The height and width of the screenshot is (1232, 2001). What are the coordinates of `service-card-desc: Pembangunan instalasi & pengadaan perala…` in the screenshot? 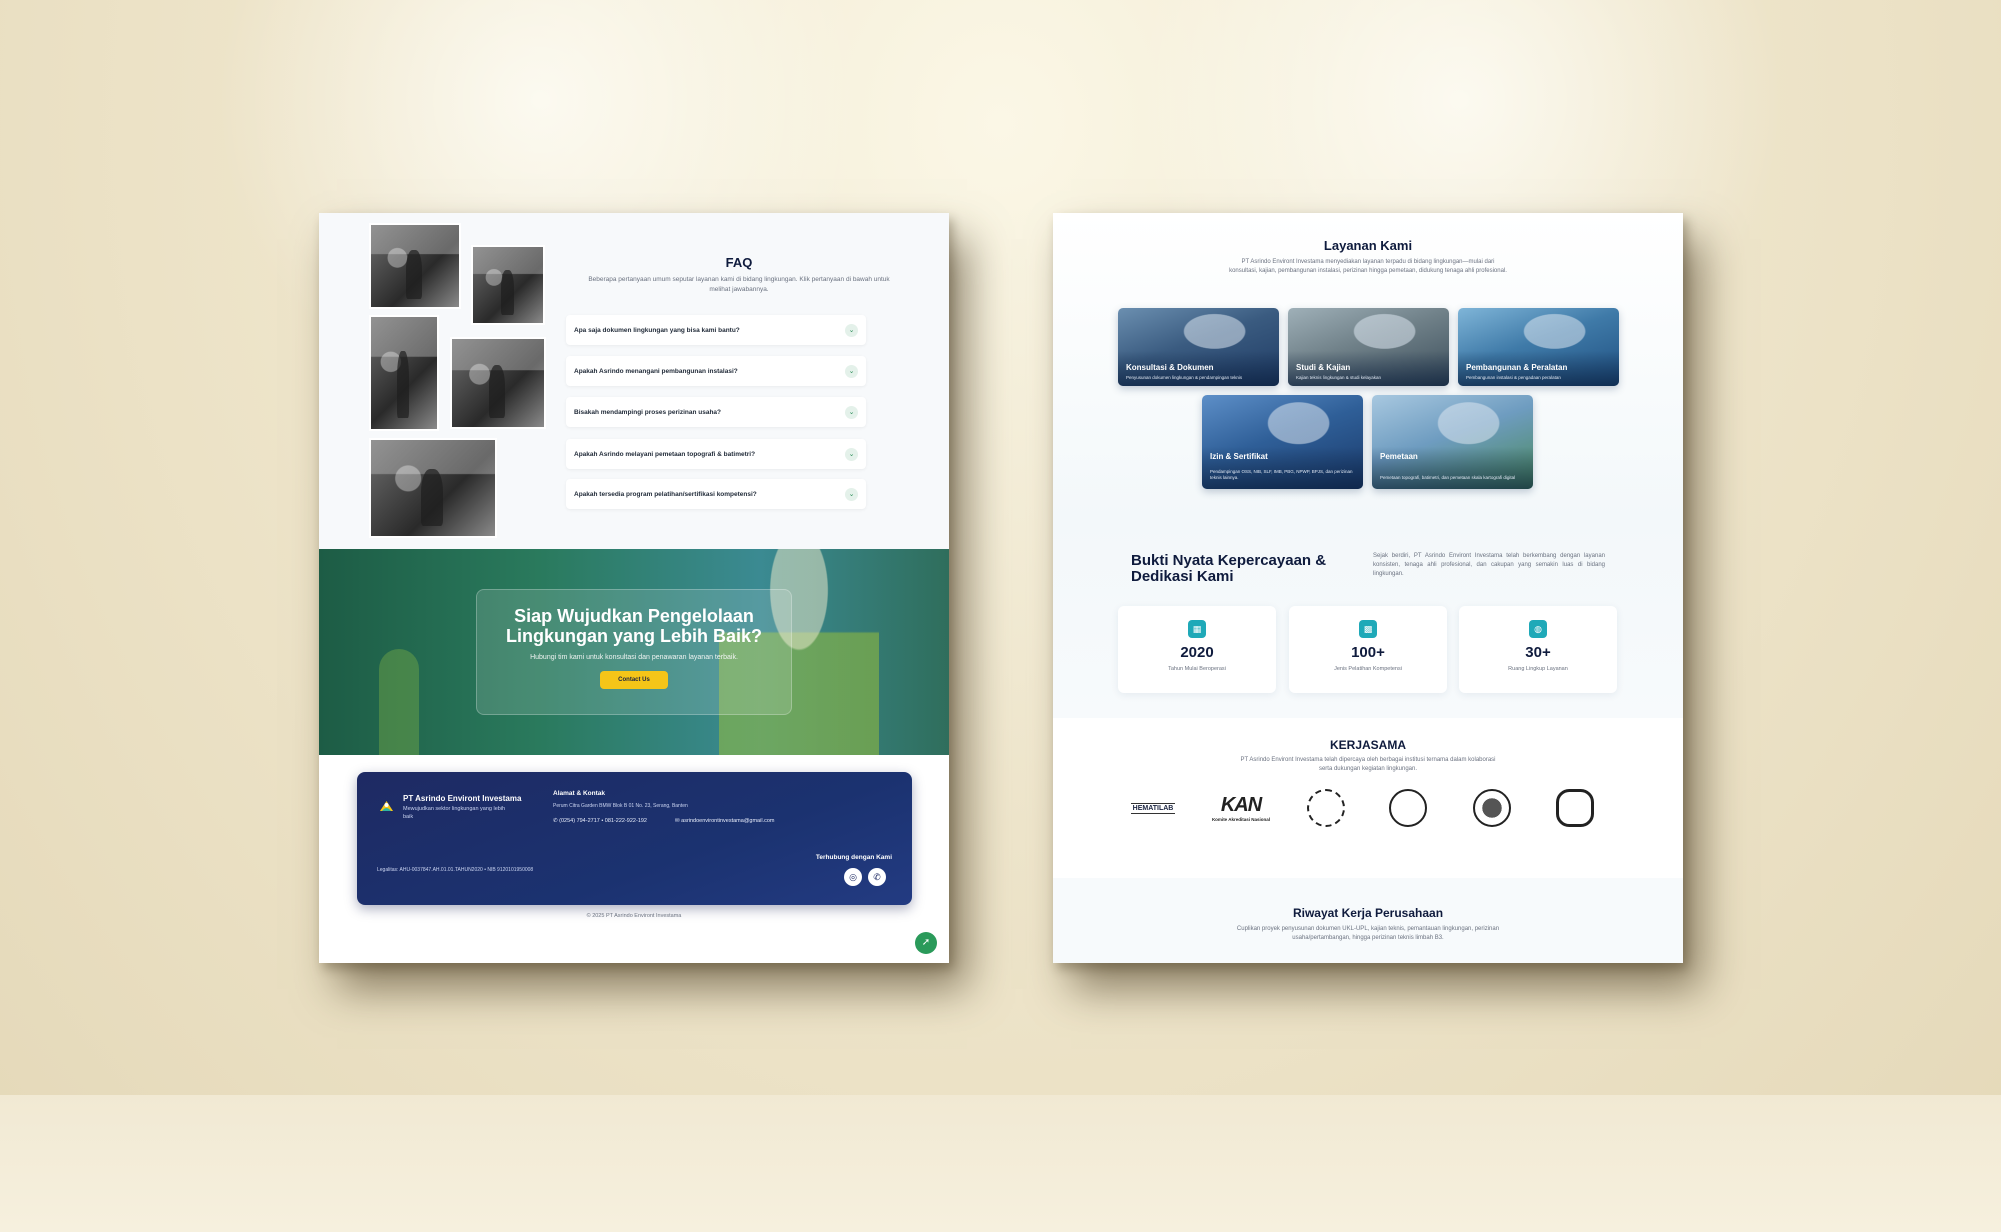 It's located at (1513, 377).